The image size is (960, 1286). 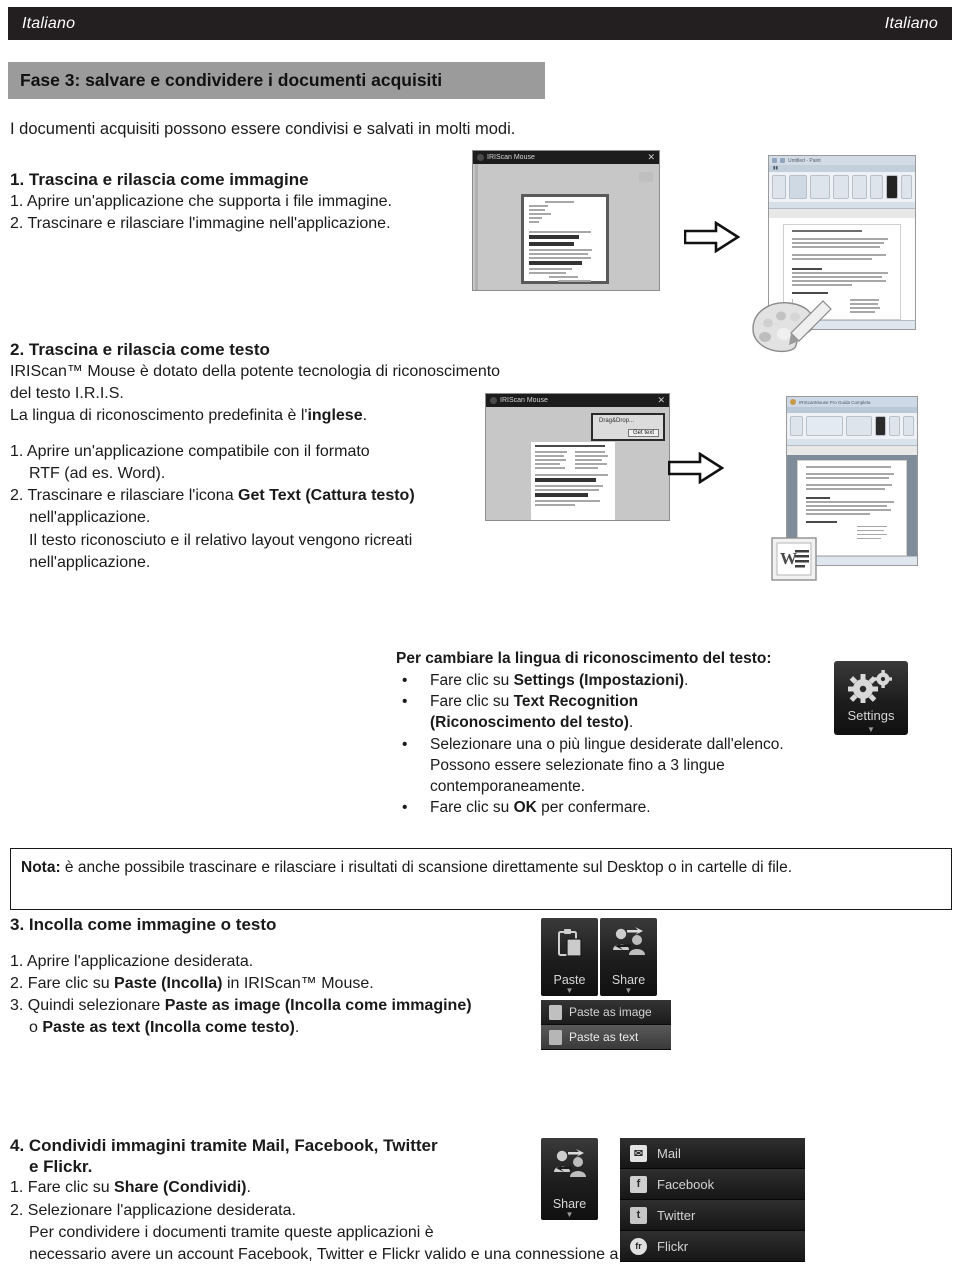 I want to click on section-2-step-1b: RTF (ad es. Word)., so click(x=97, y=474).